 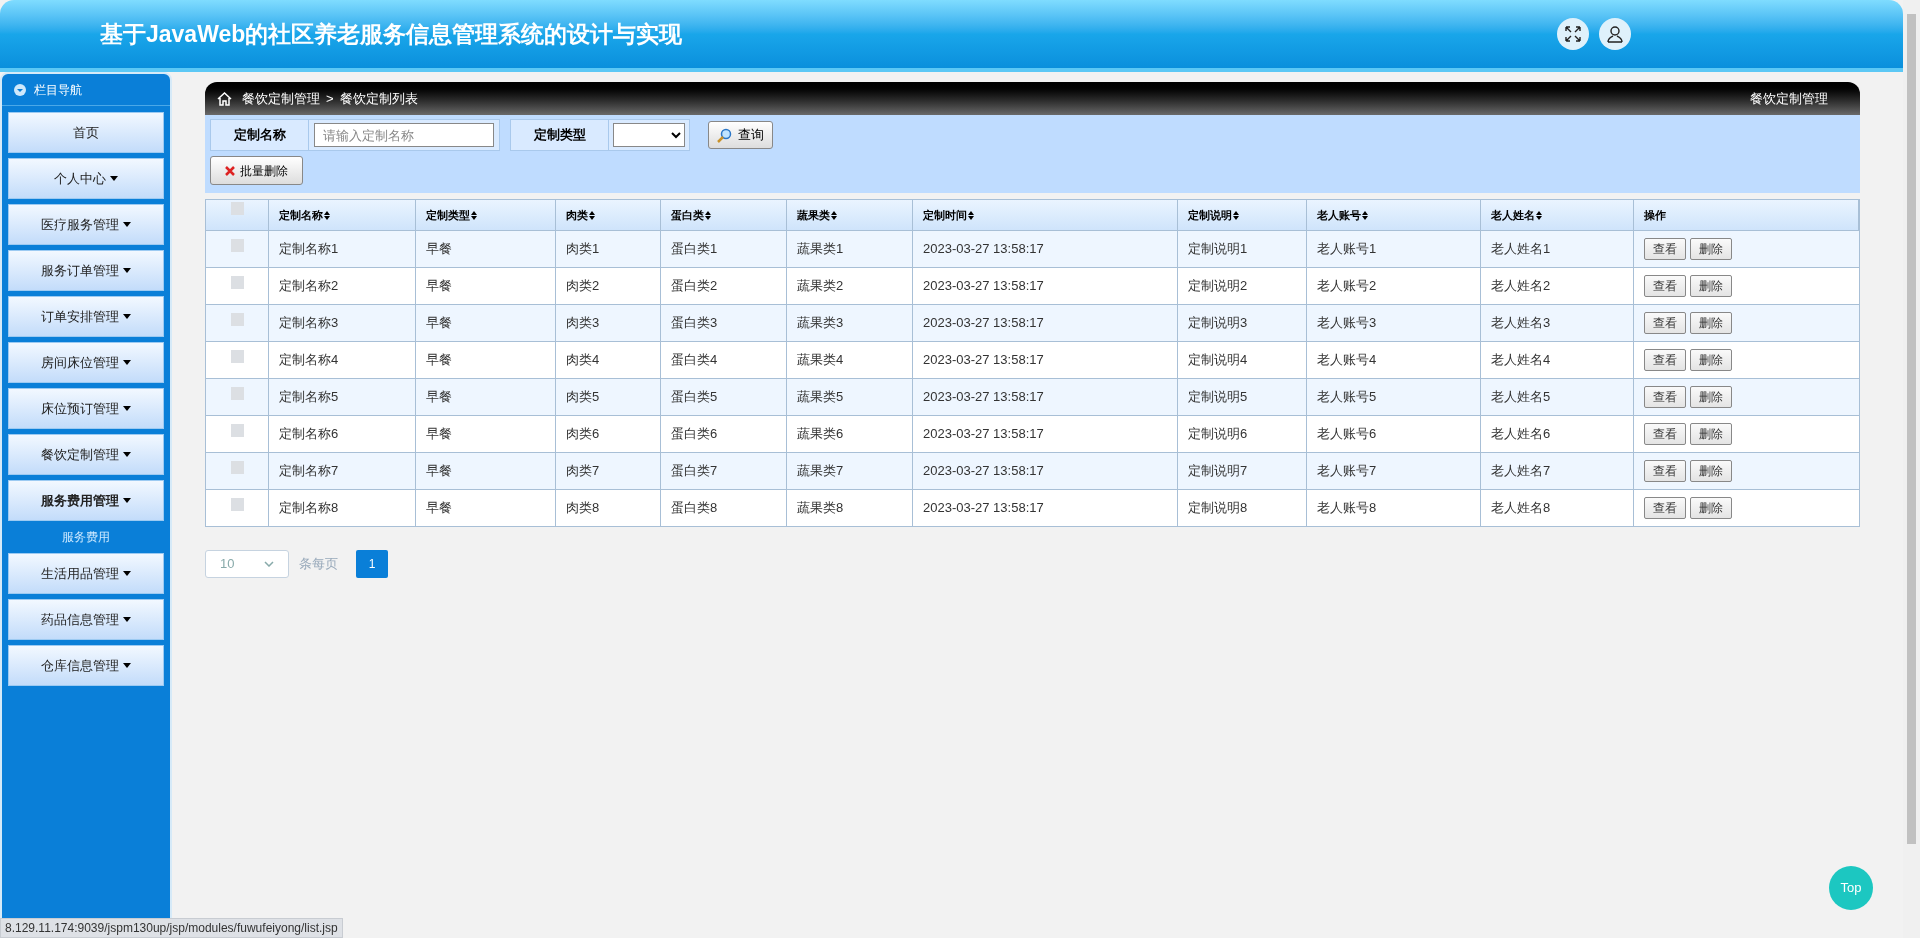 What do you see at coordinates (318, 564) in the screenshot?
I see `page-size-label: 条每页` at bounding box center [318, 564].